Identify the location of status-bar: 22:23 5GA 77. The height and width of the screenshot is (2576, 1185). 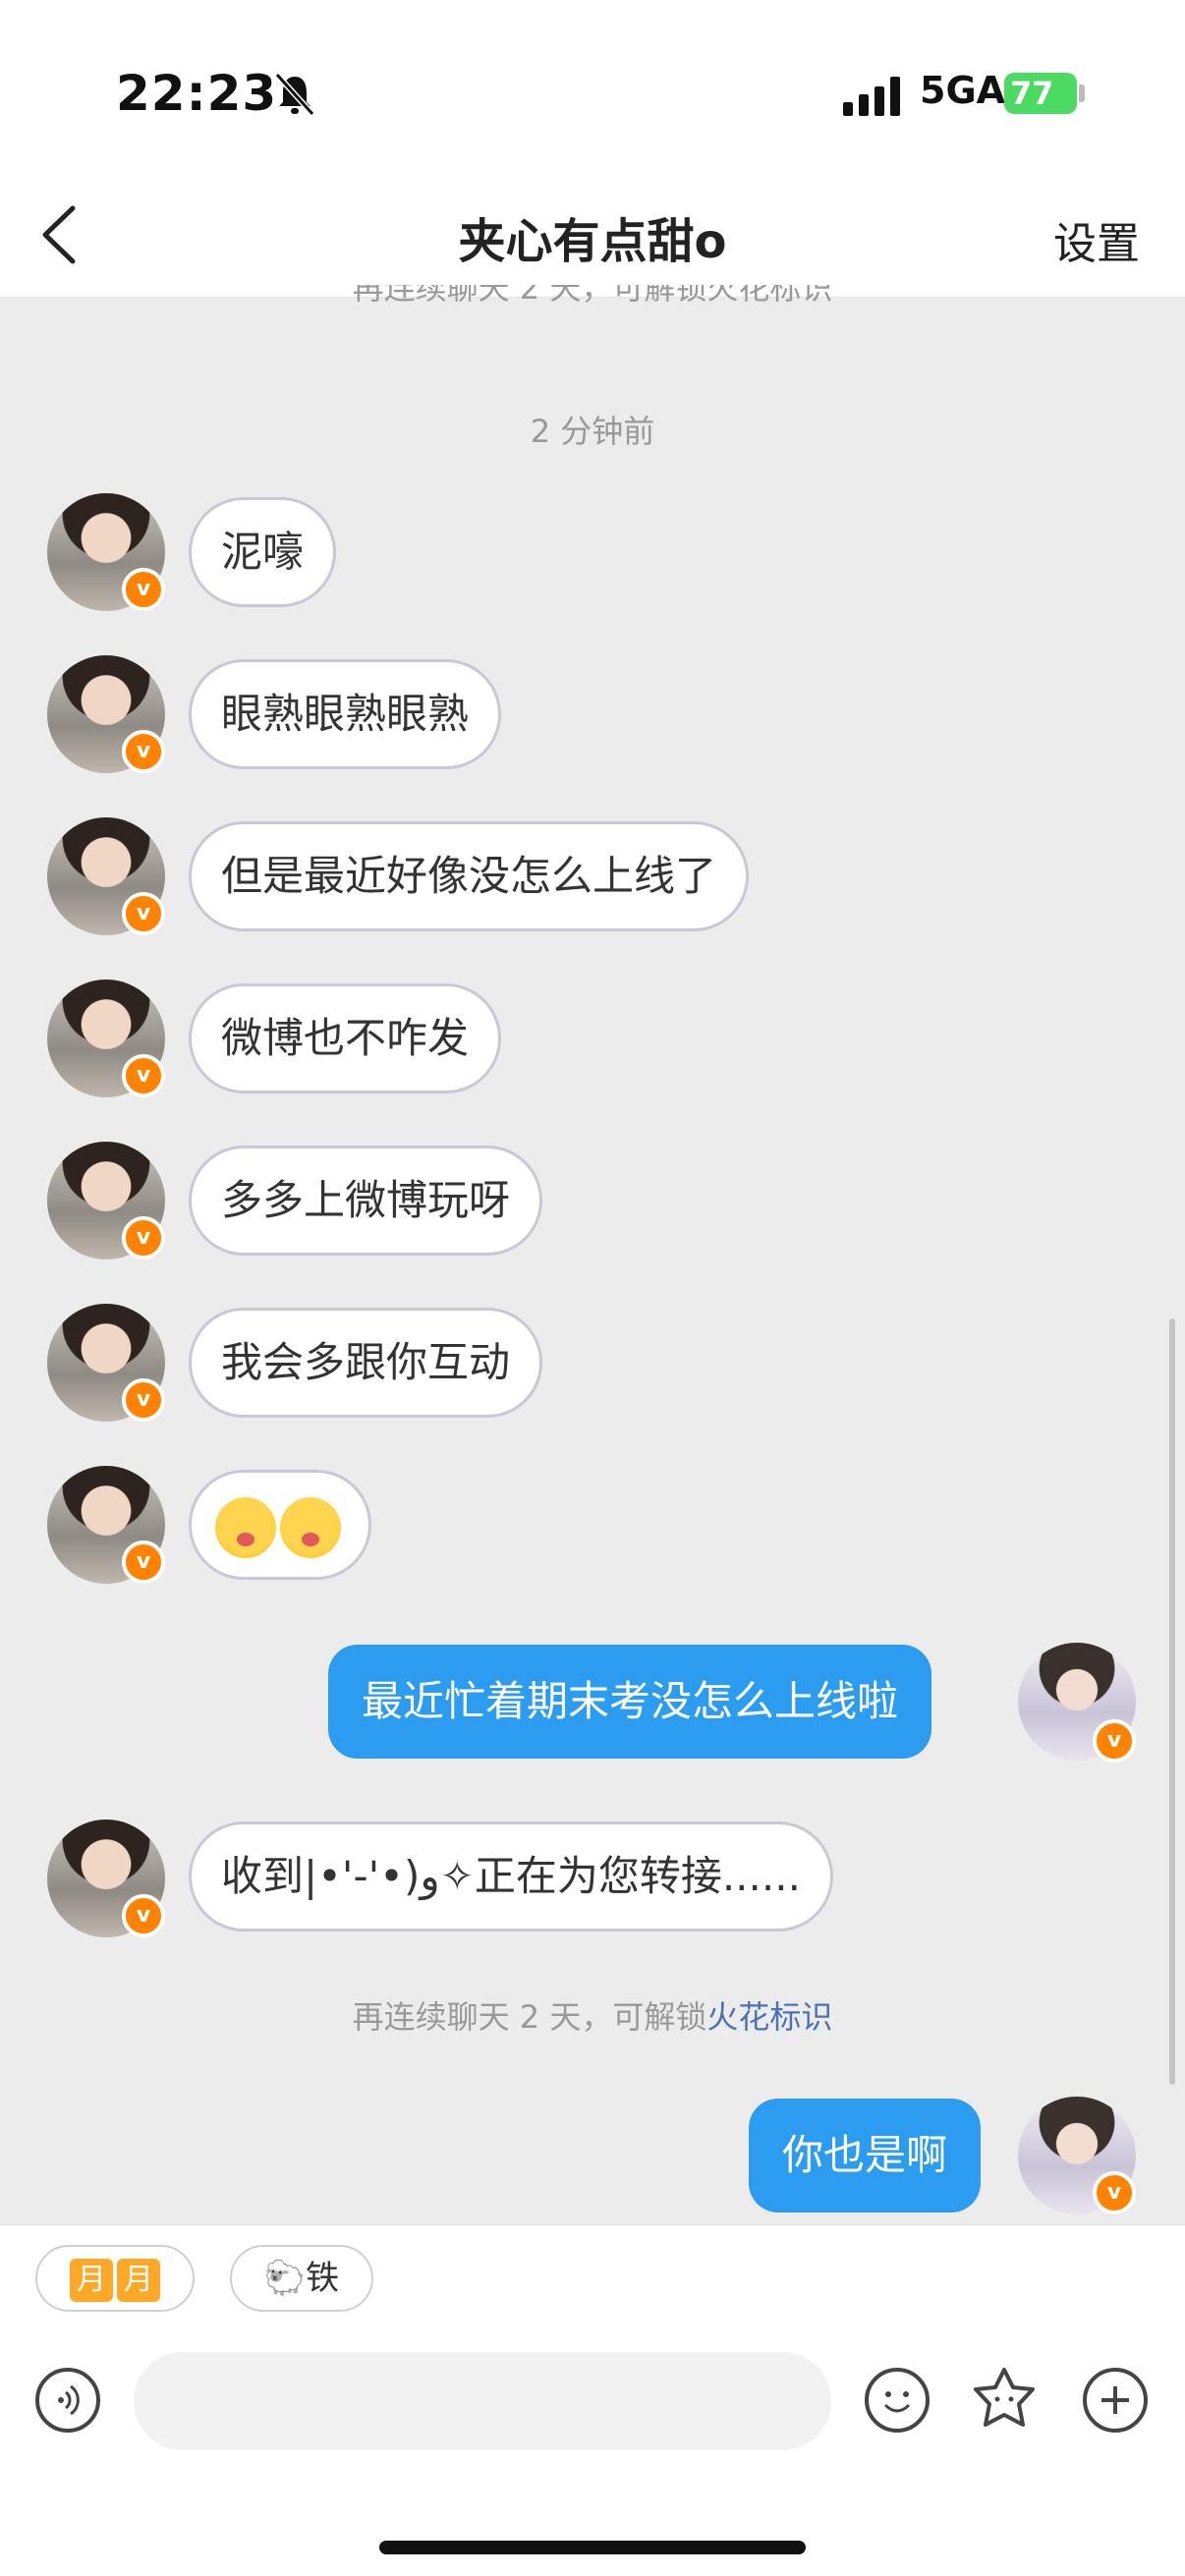
(592, 88).